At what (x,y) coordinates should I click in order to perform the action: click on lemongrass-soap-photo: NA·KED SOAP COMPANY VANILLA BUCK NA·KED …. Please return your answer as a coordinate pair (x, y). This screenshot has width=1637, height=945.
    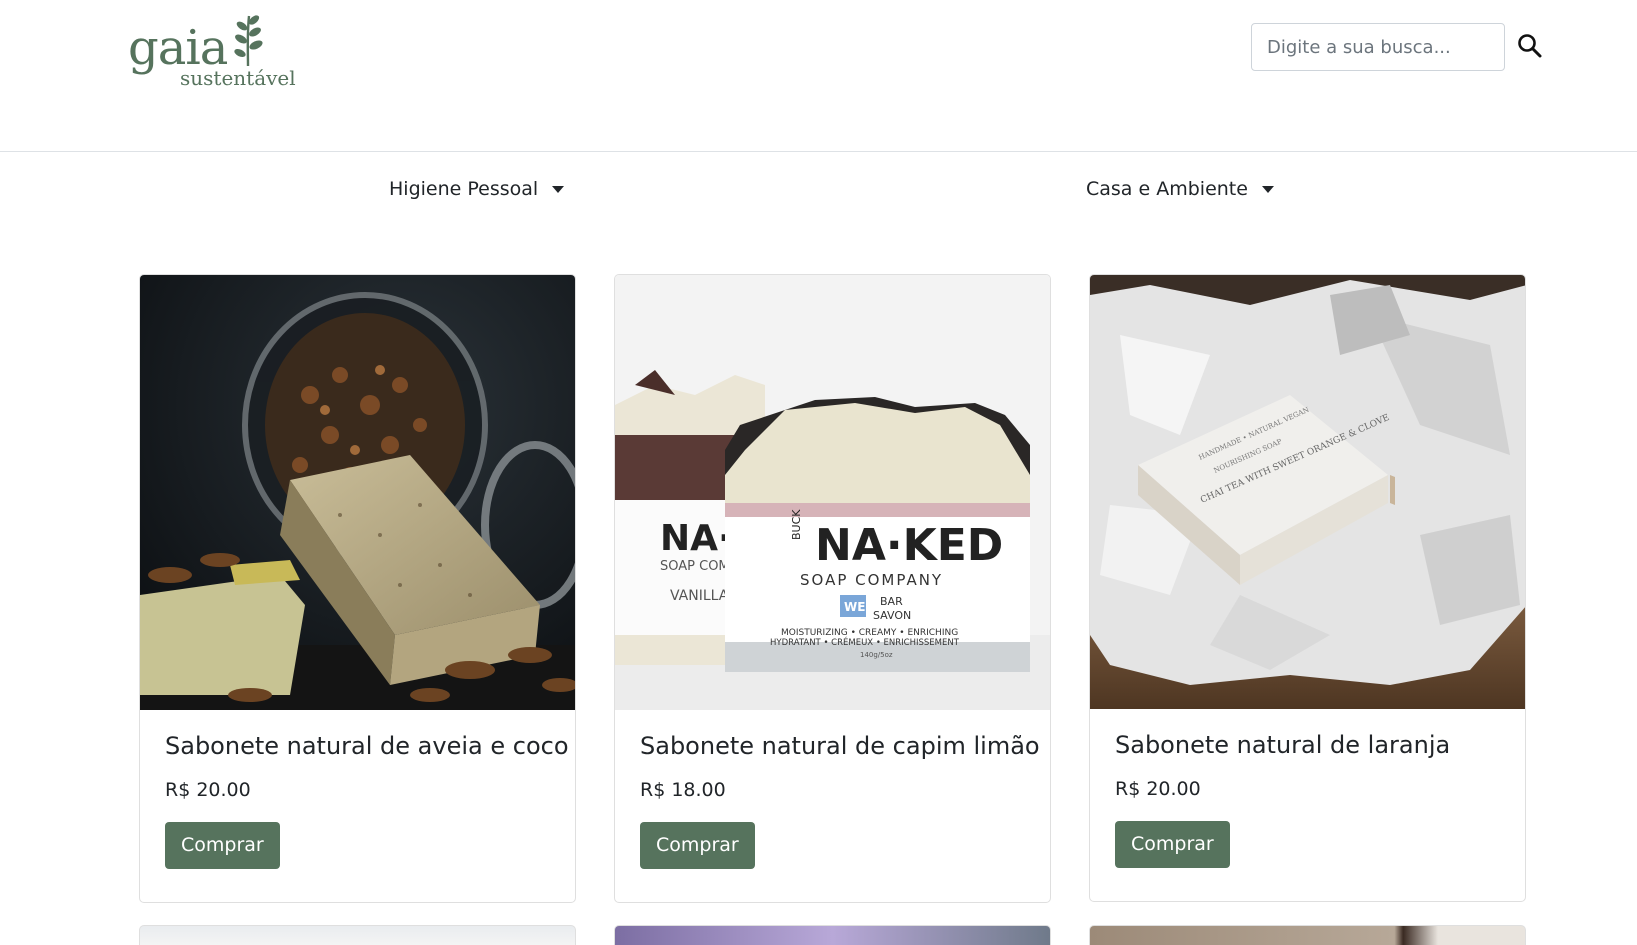
    Looking at the image, I should click on (832, 492).